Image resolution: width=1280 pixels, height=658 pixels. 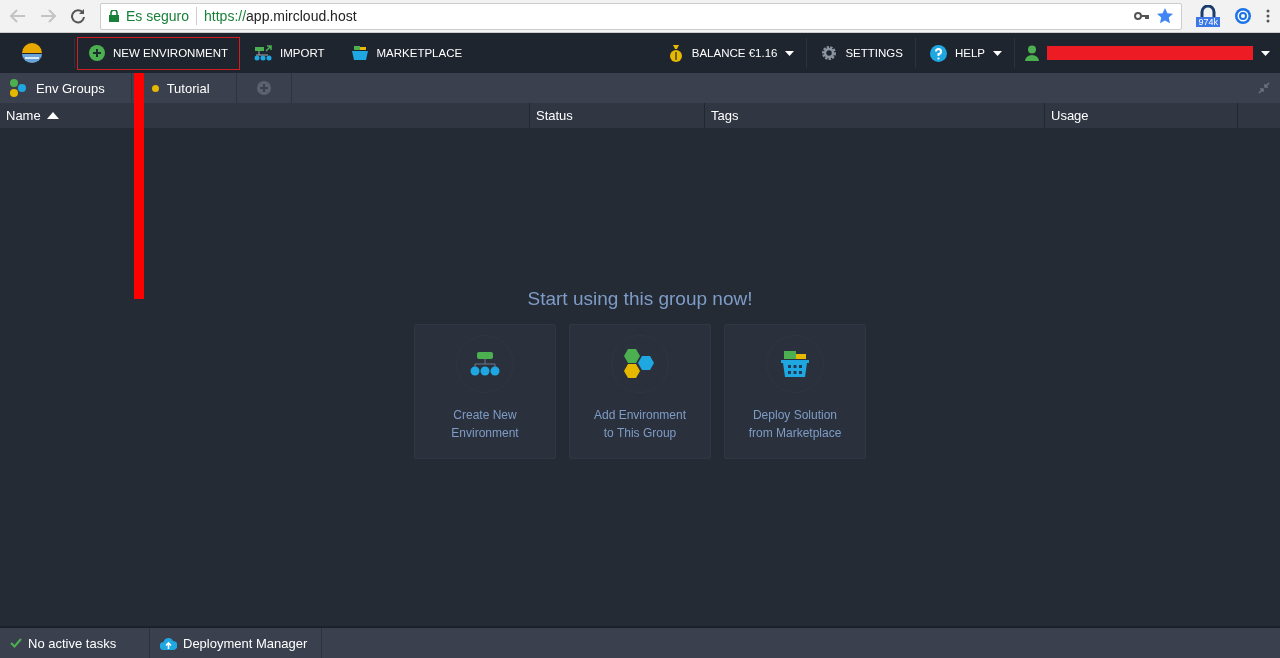 I want to click on reload-icon, so click(x=78, y=16).